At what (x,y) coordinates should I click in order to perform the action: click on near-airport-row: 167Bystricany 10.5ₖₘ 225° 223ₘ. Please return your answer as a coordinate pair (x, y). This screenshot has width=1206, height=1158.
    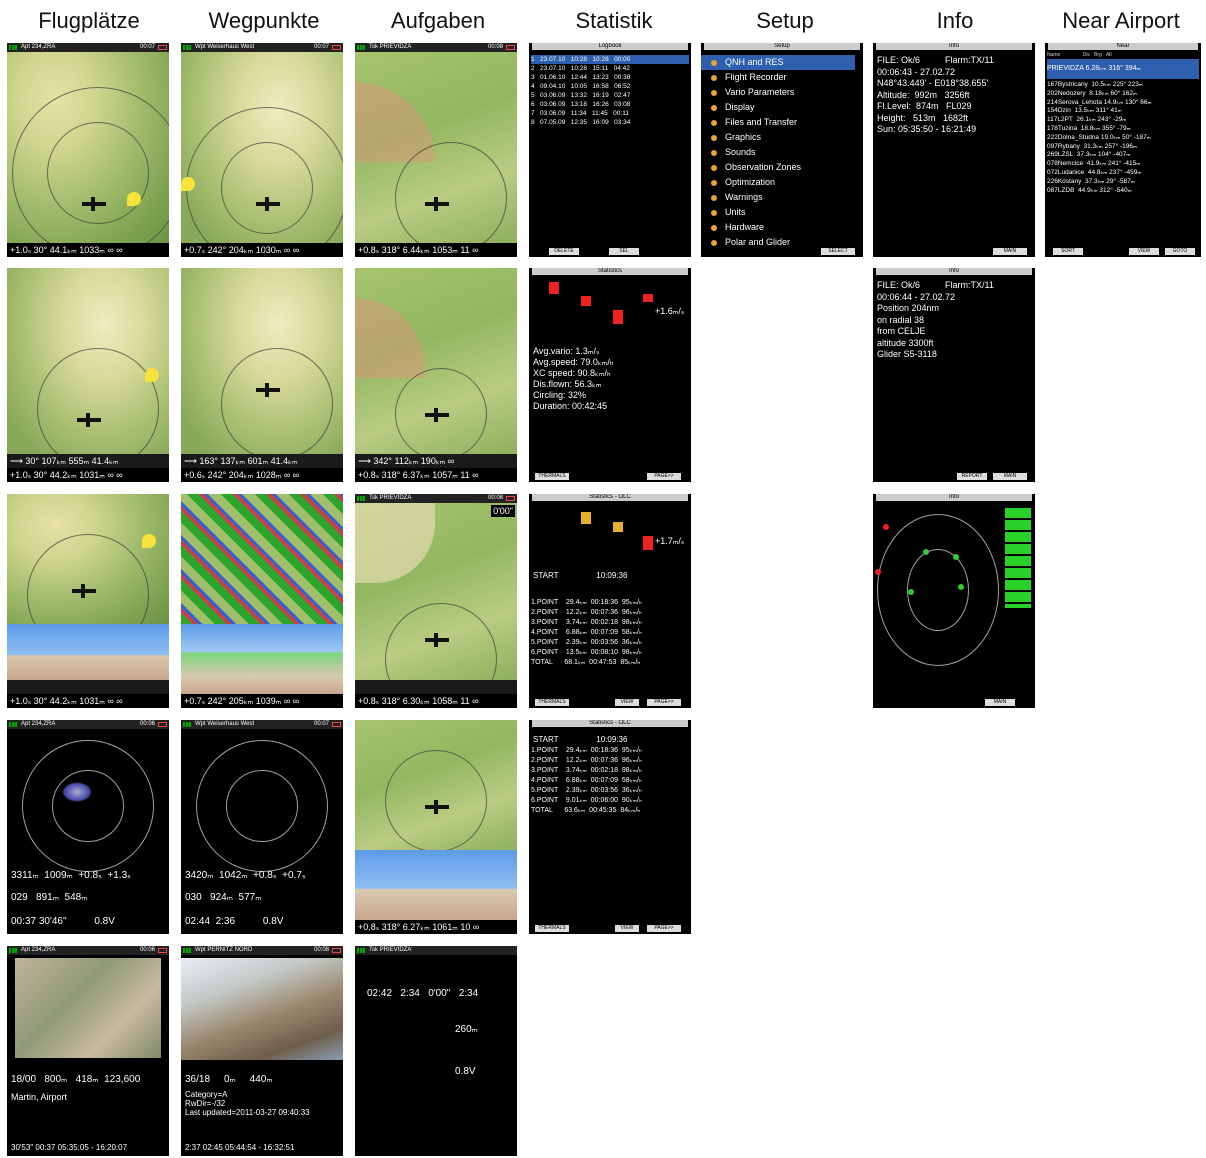
    Looking at the image, I should click on (1123, 85).